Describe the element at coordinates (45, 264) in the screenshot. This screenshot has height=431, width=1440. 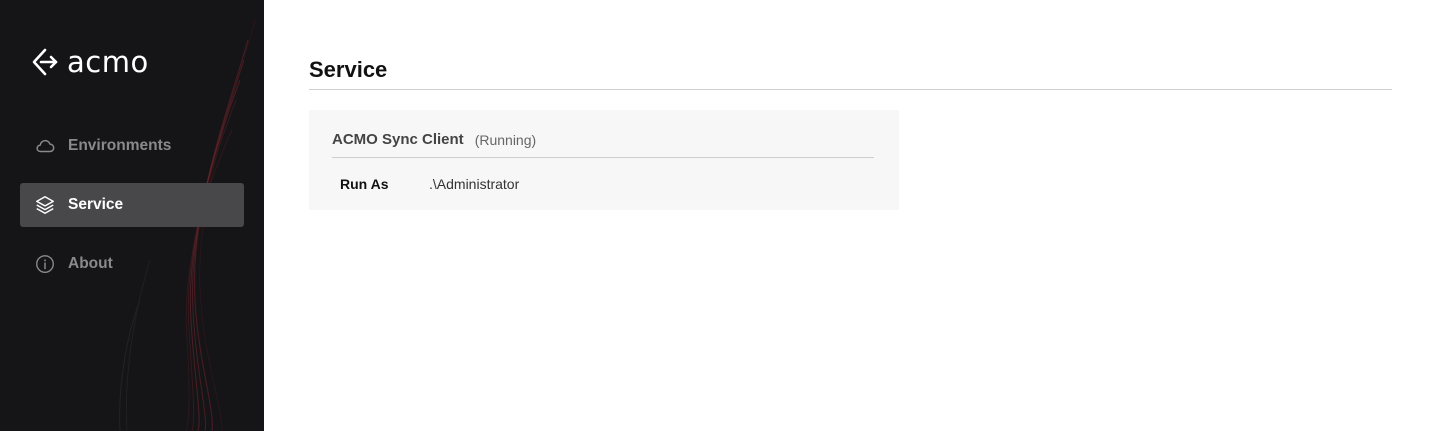
I see `info-icon` at that location.